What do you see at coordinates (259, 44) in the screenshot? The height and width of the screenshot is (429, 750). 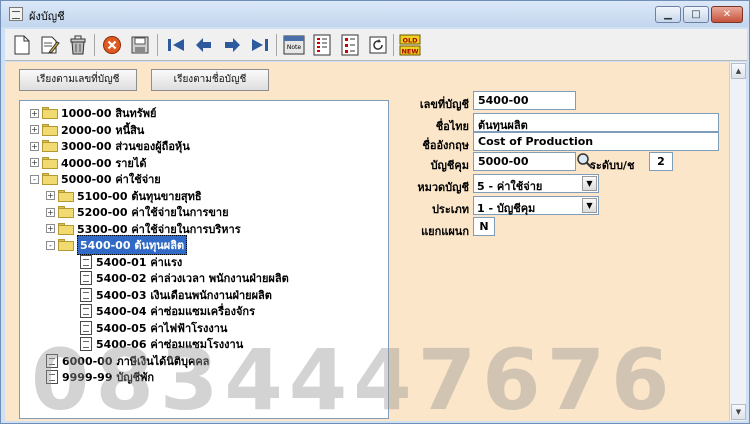 I see `last-icon` at bounding box center [259, 44].